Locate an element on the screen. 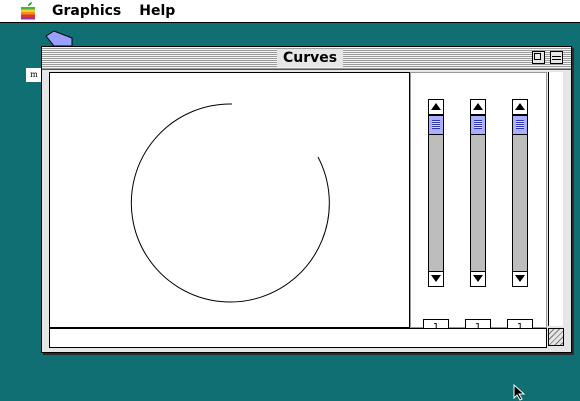  mouse-pointer-icon is located at coordinates (519, 392).